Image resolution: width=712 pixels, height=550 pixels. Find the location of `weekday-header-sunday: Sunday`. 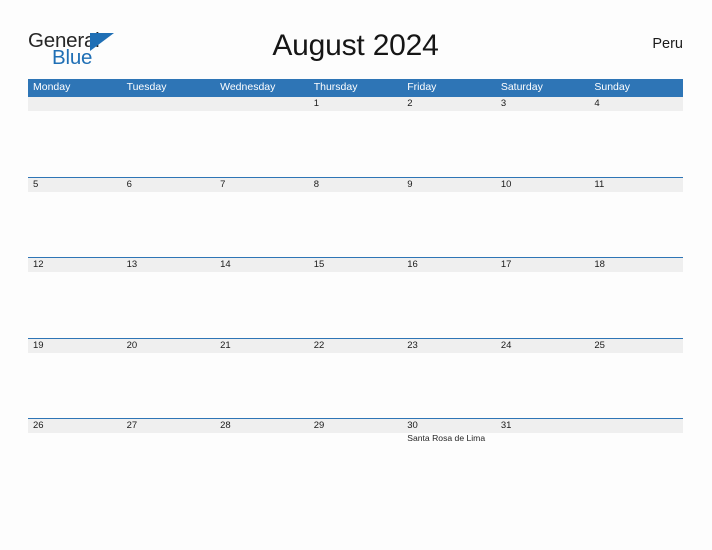

weekday-header-sunday: Sunday is located at coordinates (612, 87).